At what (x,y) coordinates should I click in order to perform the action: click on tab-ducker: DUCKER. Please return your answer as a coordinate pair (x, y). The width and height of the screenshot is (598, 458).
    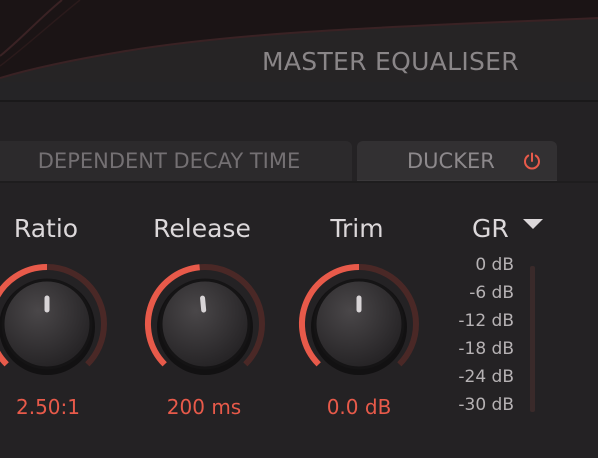
    Looking at the image, I should click on (457, 161).